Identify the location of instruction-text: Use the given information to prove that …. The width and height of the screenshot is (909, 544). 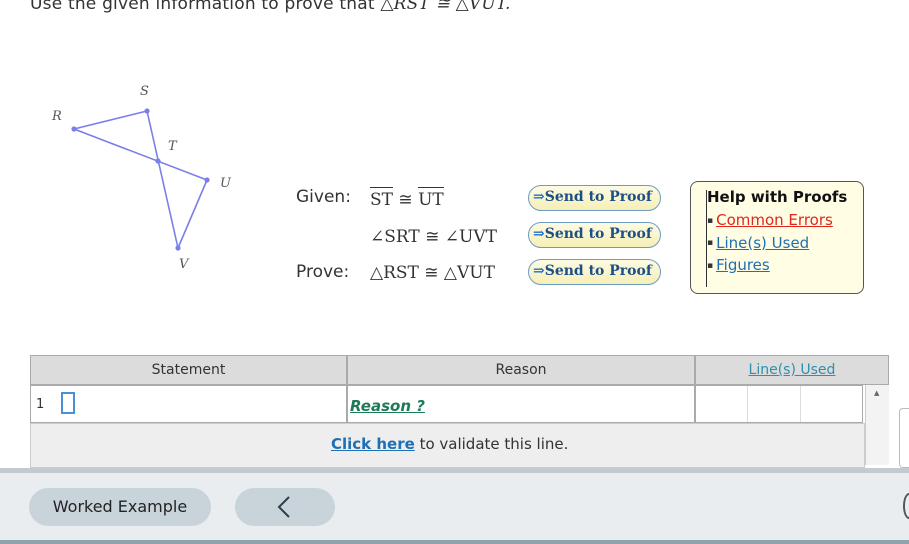
(270, 7).